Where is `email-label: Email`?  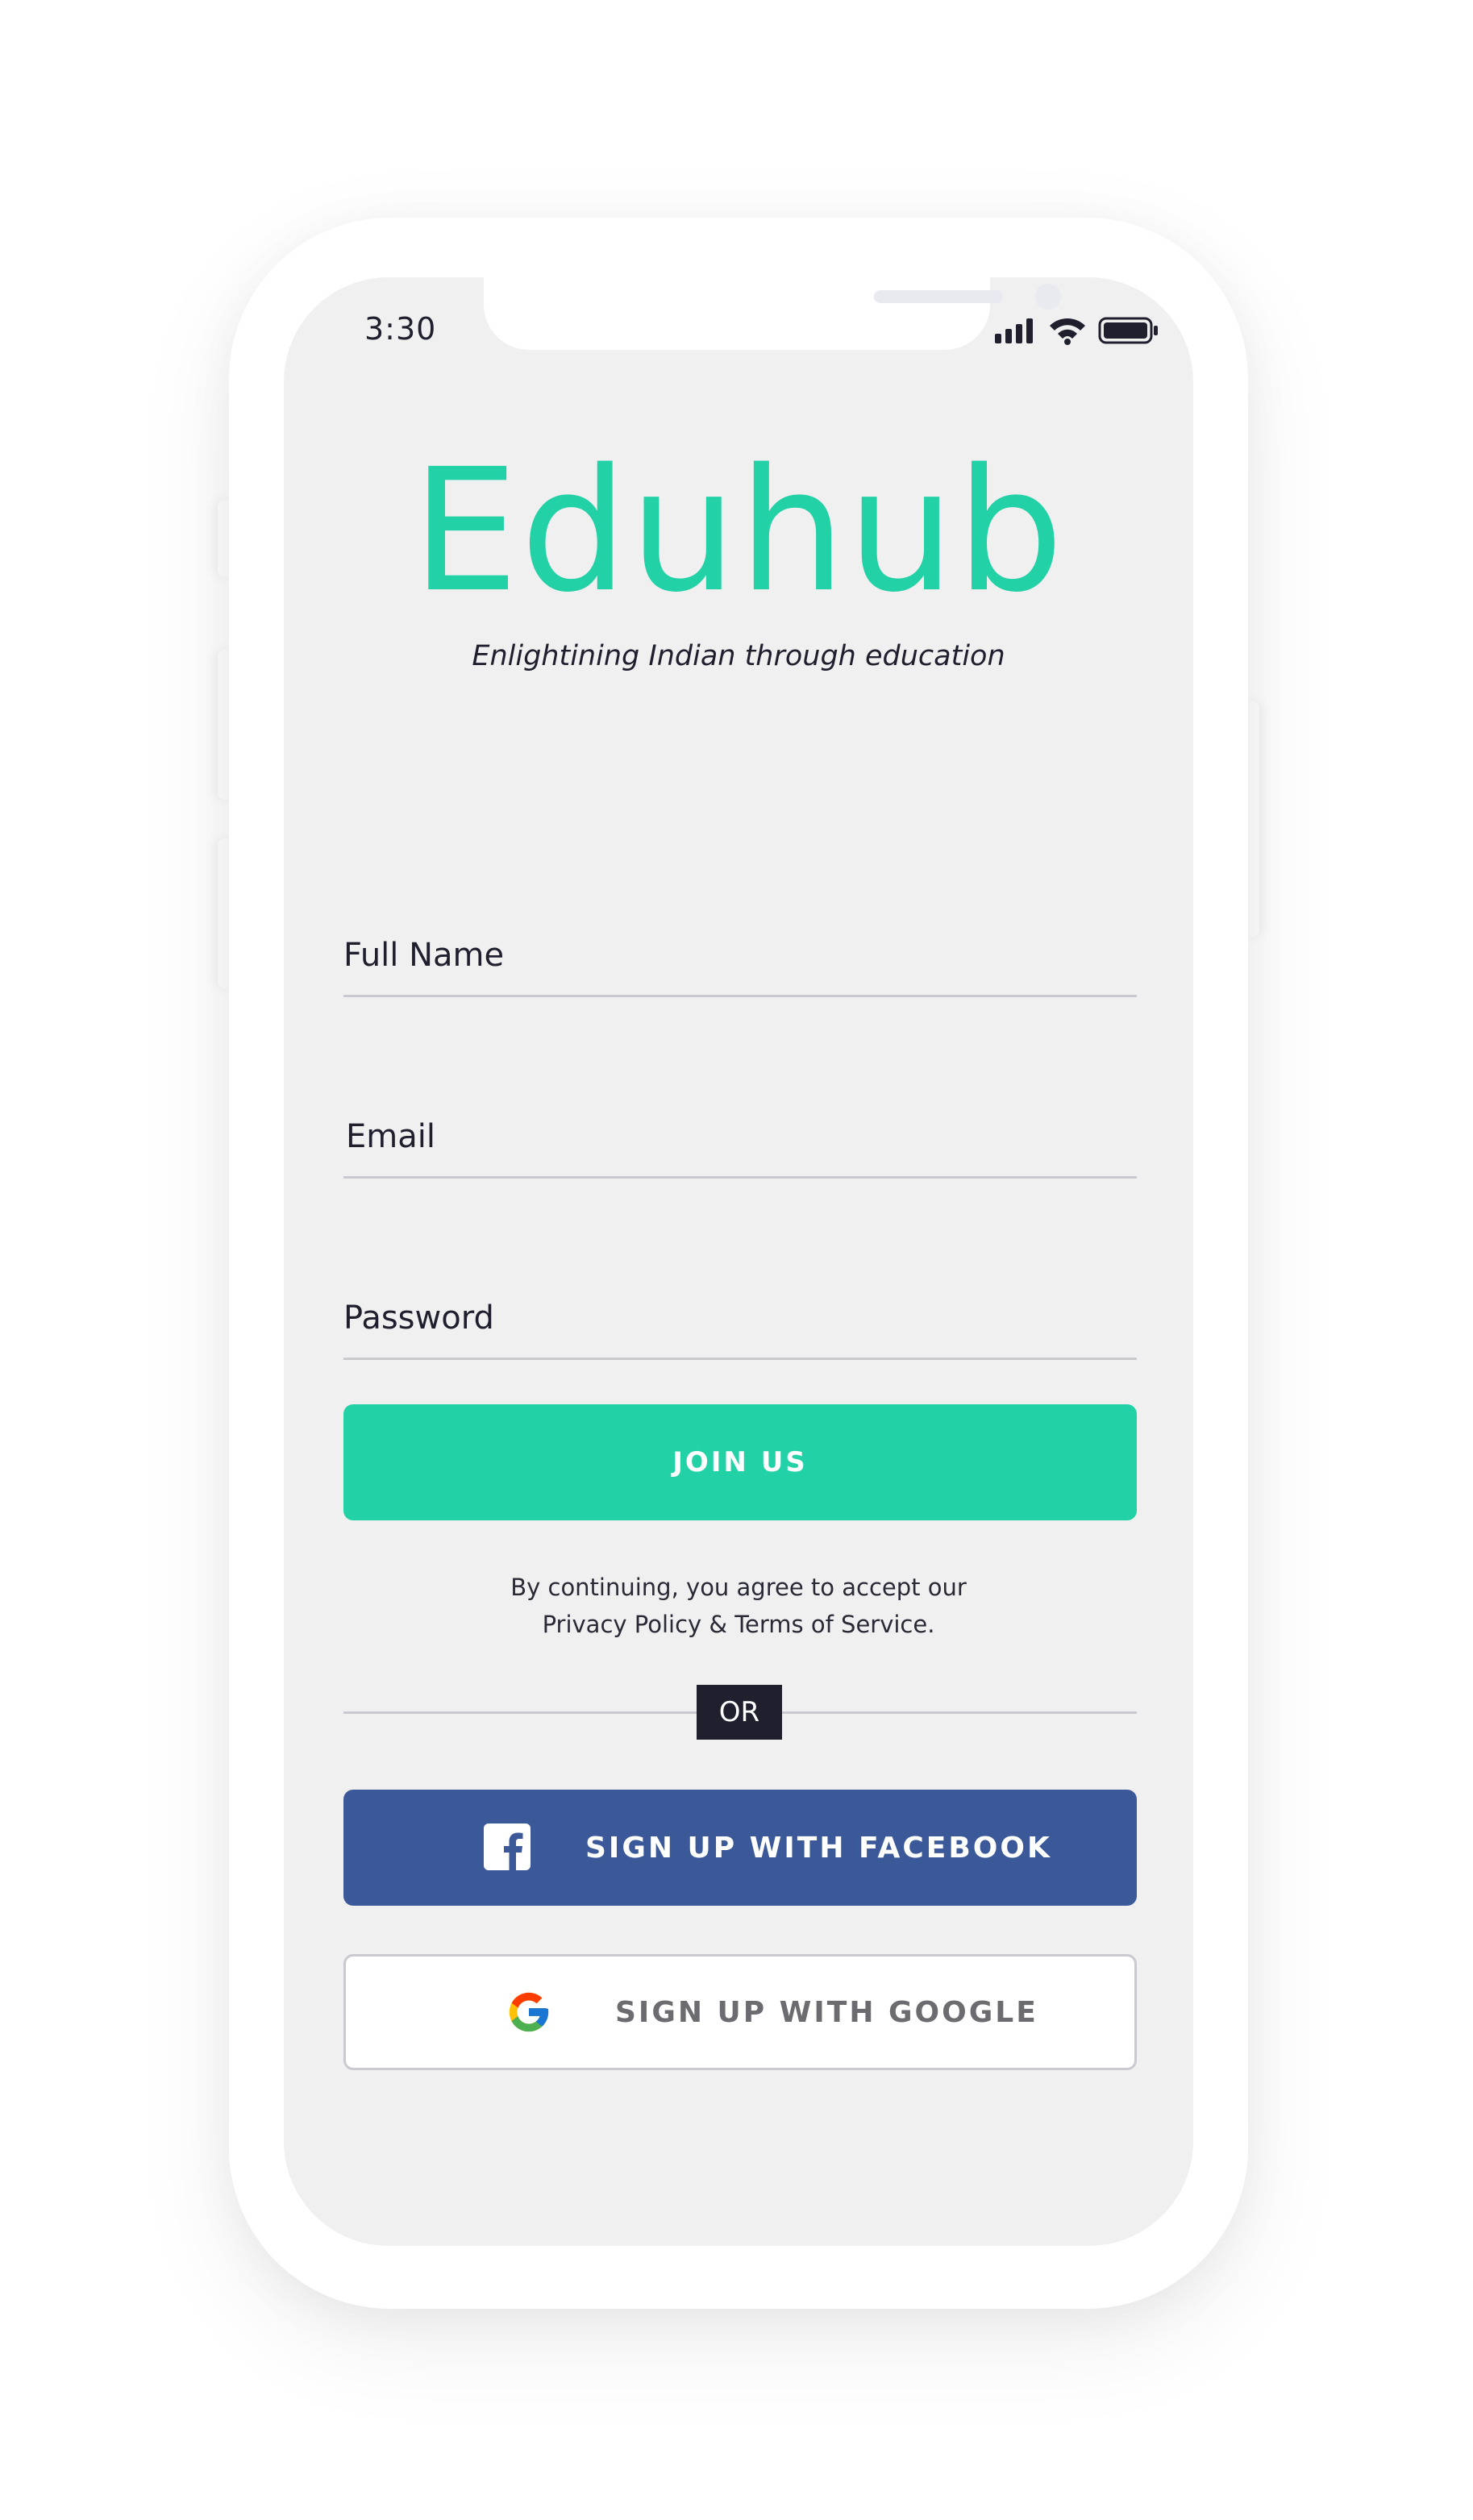
email-label: Email is located at coordinates (391, 1136).